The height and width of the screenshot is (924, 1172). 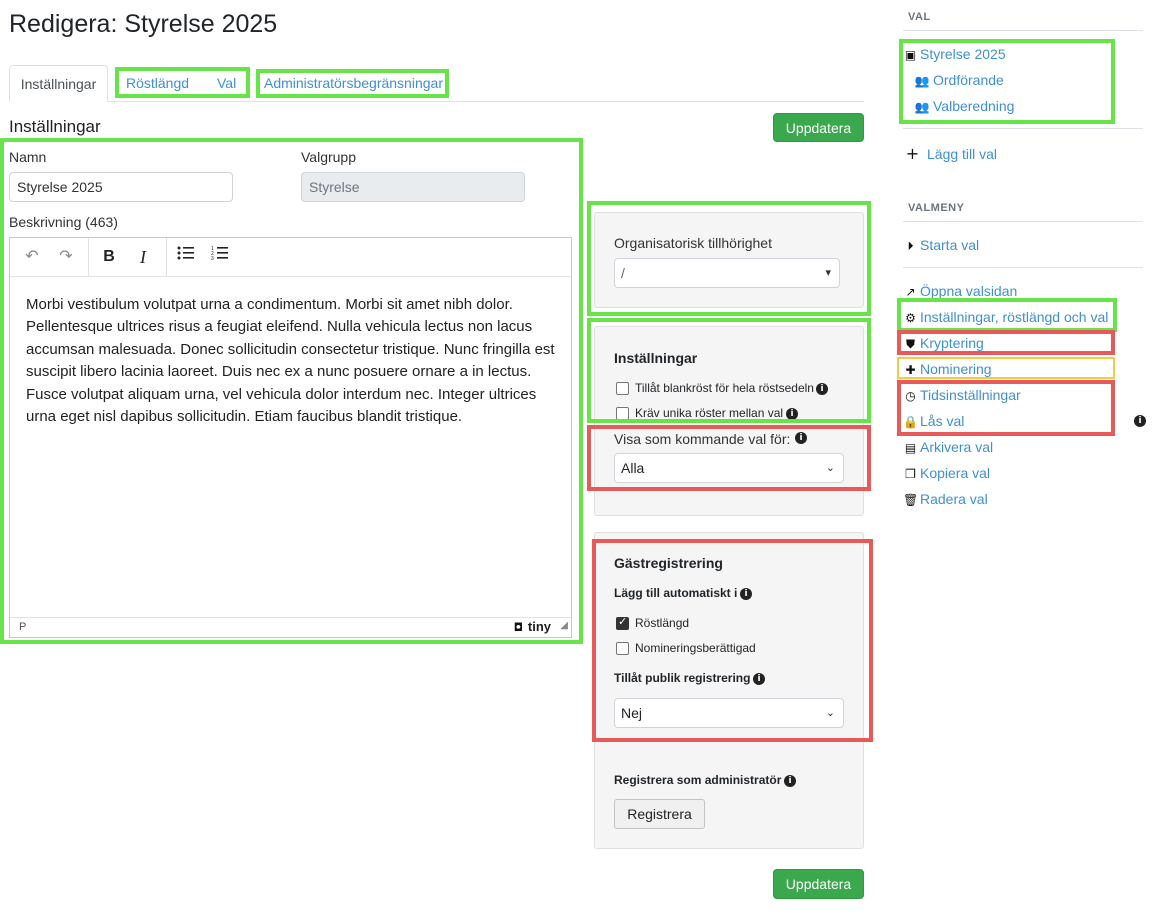 What do you see at coordinates (564, 625) in the screenshot?
I see `resize-handle-icon: ◢` at bounding box center [564, 625].